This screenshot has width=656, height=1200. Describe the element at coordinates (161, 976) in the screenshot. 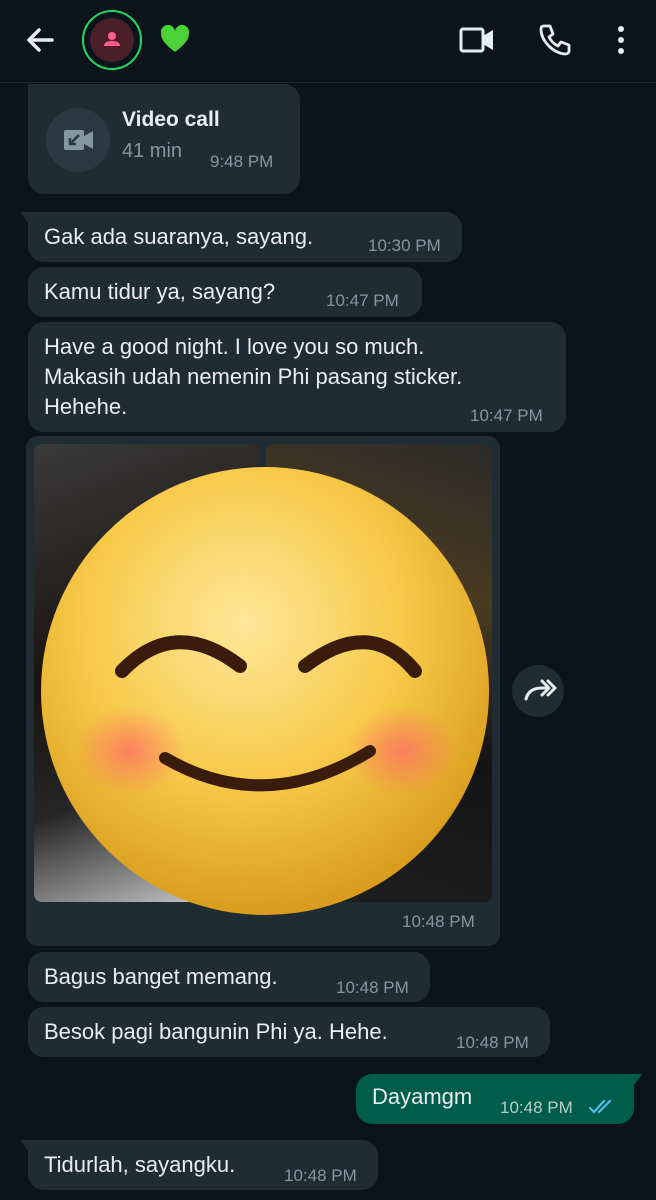

I see `message-text: Bagus banget memang.` at that location.